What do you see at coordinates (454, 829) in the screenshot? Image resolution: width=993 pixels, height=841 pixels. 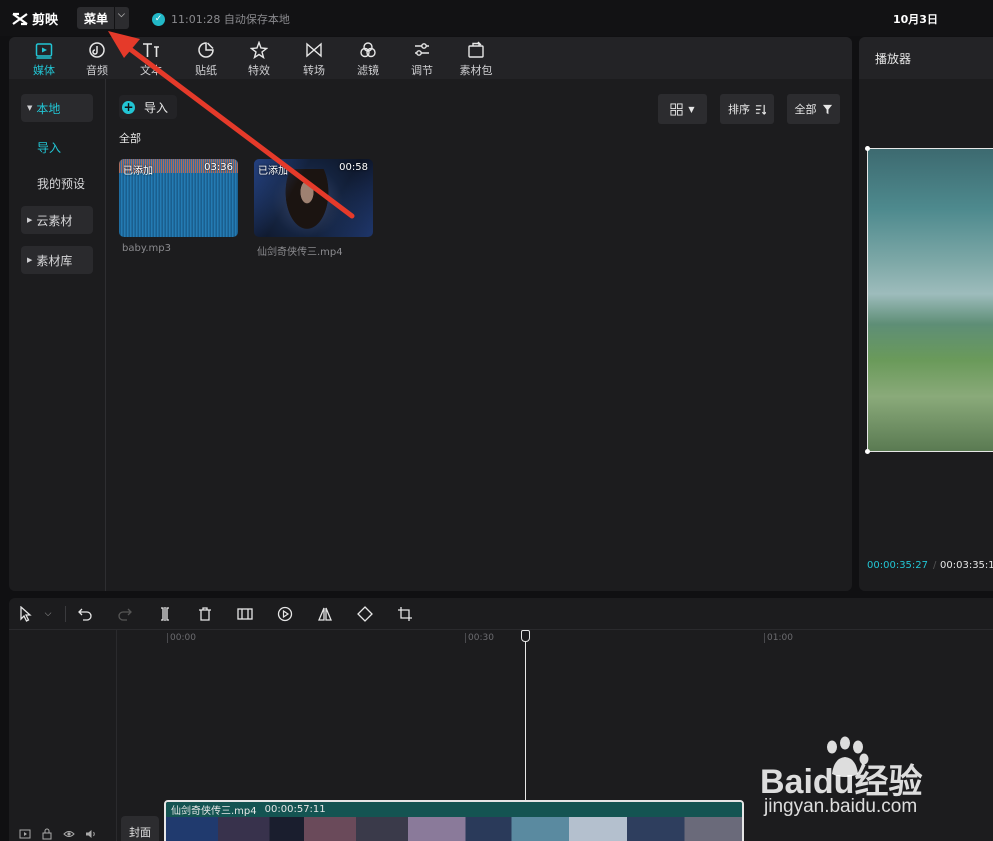 I see `clip-thumbnails` at bounding box center [454, 829].